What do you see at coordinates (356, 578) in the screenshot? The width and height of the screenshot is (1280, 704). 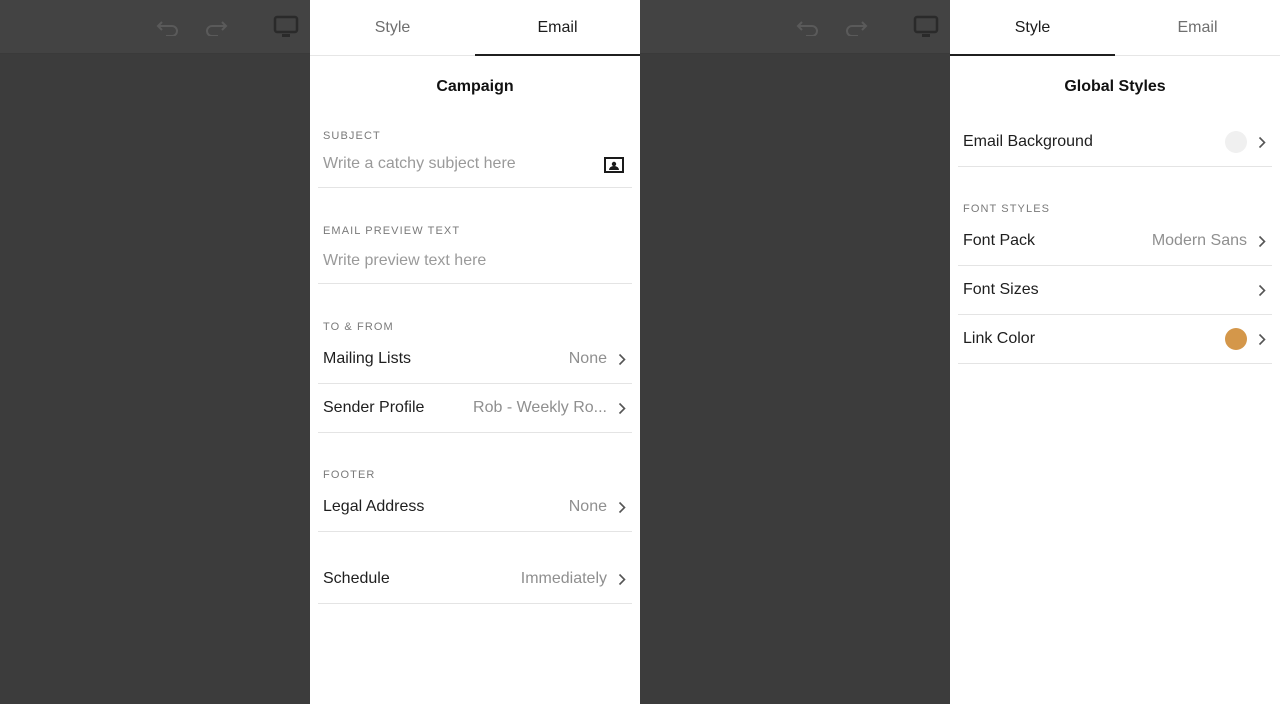 I see `row-label: Schedule` at bounding box center [356, 578].